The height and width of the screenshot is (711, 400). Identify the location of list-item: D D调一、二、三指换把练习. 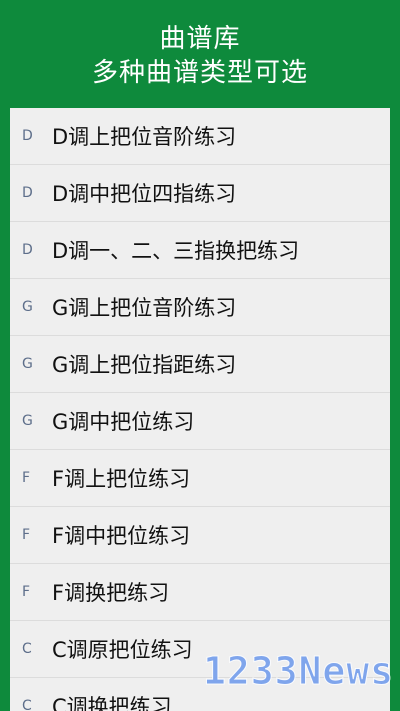
(200, 250).